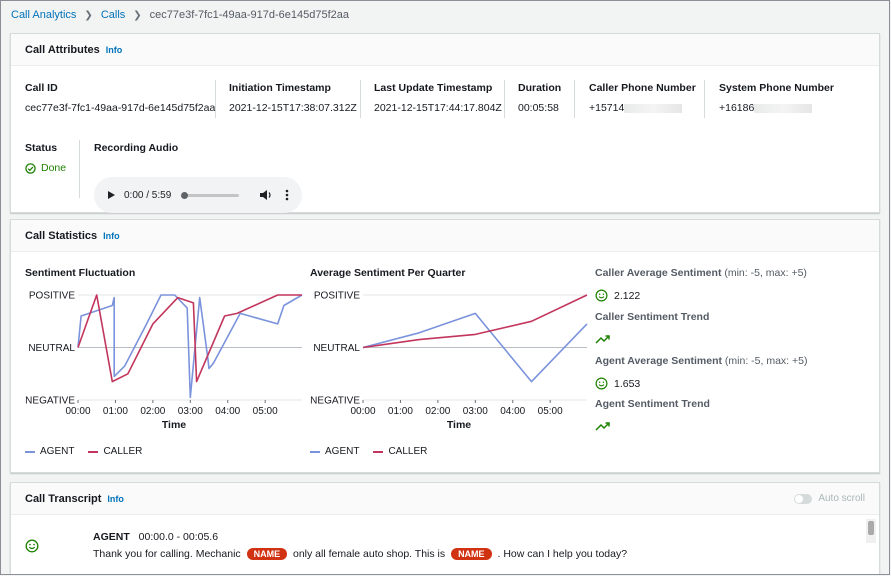  What do you see at coordinates (287, 195) in the screenshot?
I see `more-options-icon` at bounding box center [287, 195].